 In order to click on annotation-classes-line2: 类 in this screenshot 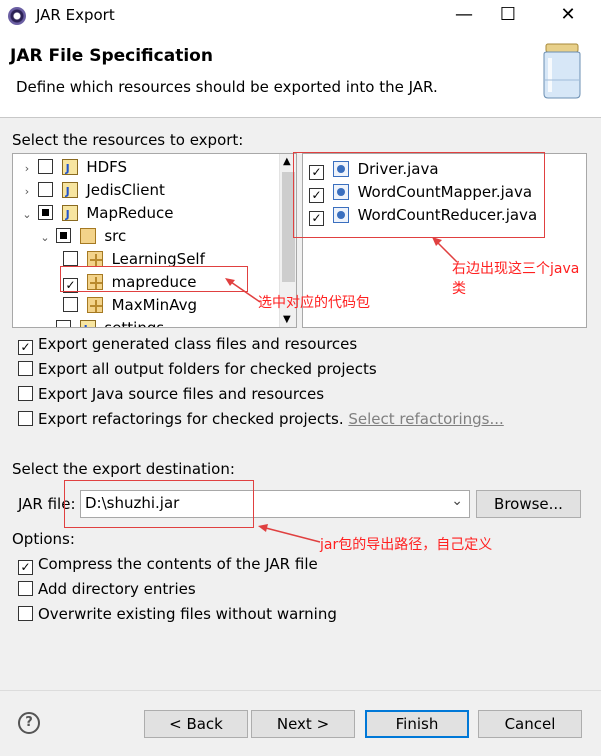, I will do `click(459, 289)`.